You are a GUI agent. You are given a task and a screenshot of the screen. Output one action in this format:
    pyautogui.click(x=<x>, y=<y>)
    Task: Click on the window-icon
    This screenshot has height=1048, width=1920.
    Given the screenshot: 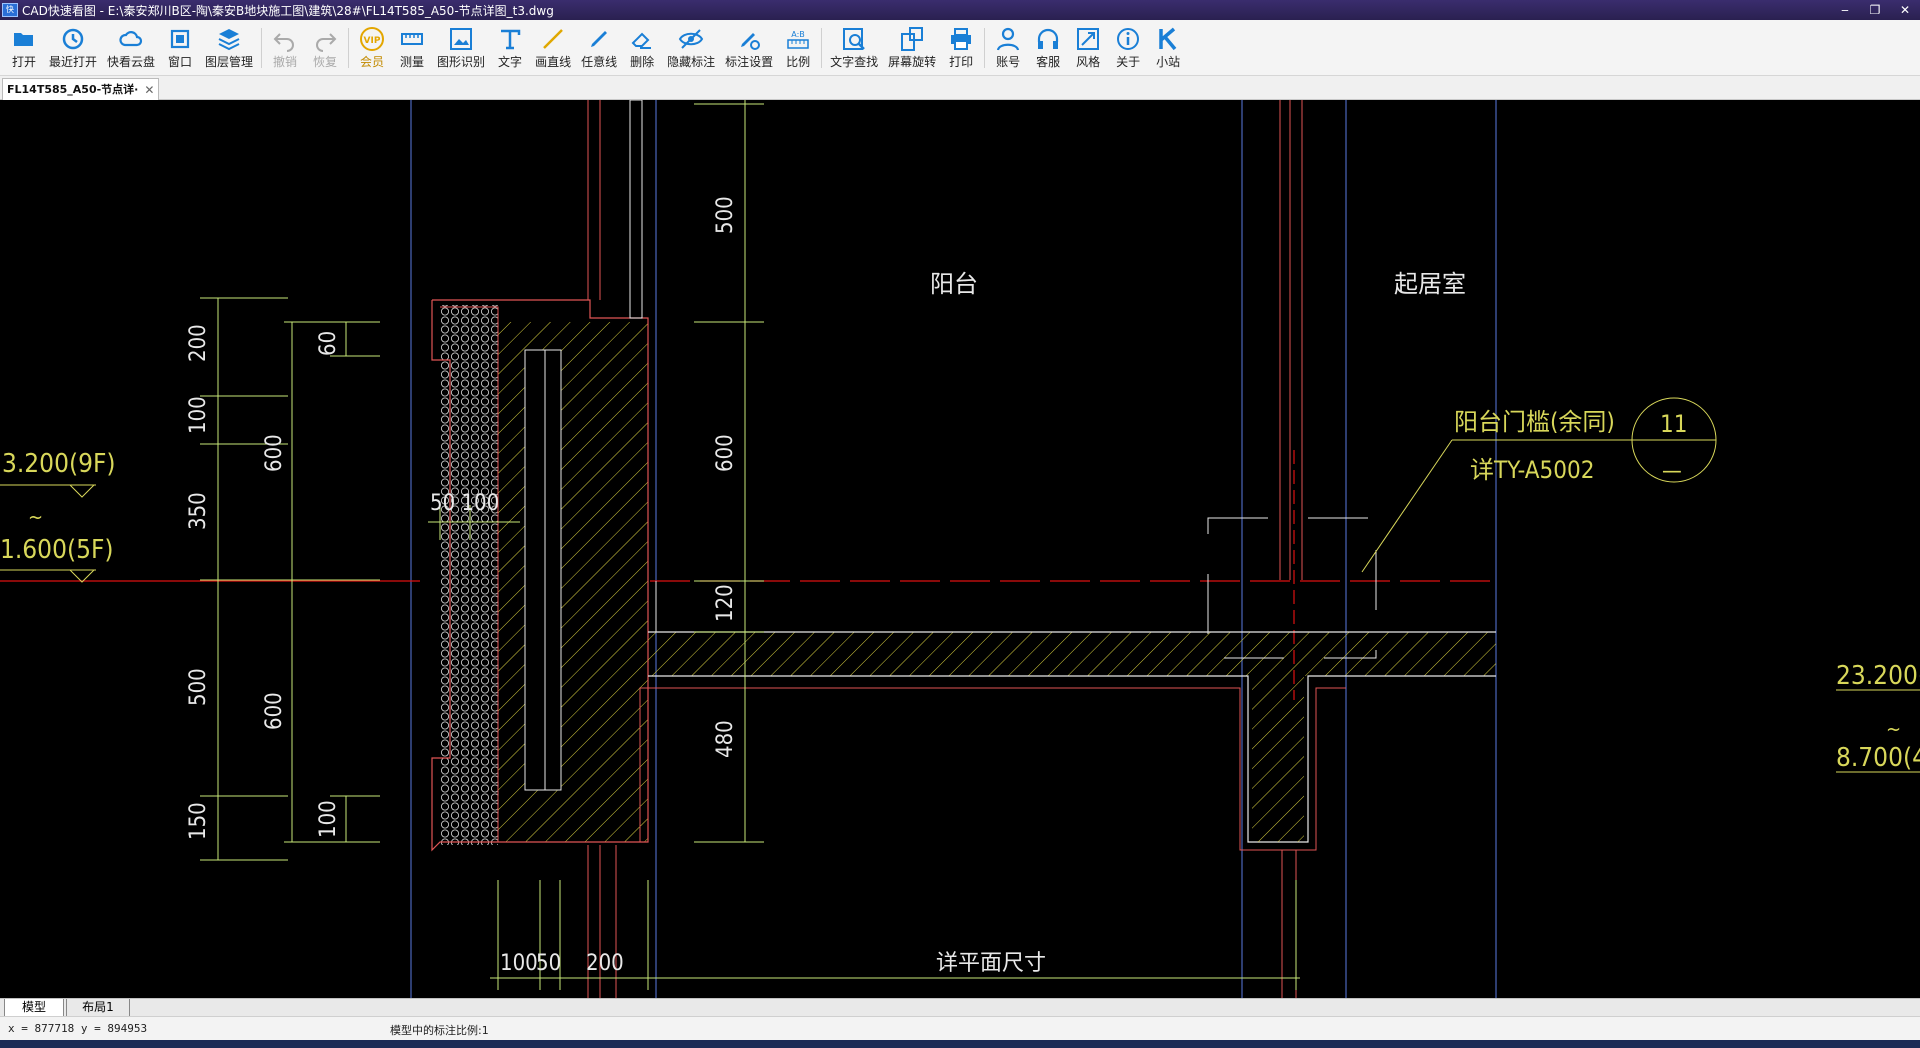 What is the action you would take?
    pyautogui.click(x=180, y=39)
    